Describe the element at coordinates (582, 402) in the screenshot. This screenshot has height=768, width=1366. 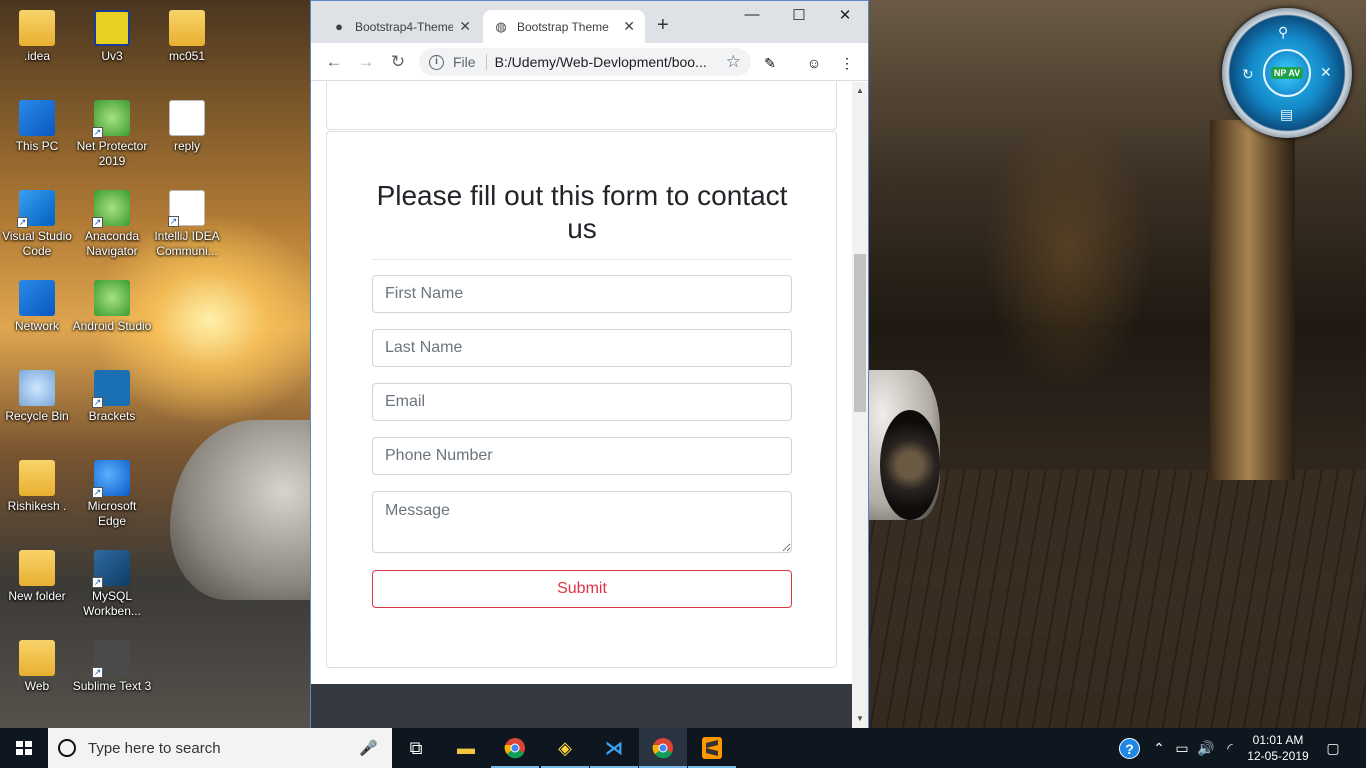
I see `email-input` at that location.